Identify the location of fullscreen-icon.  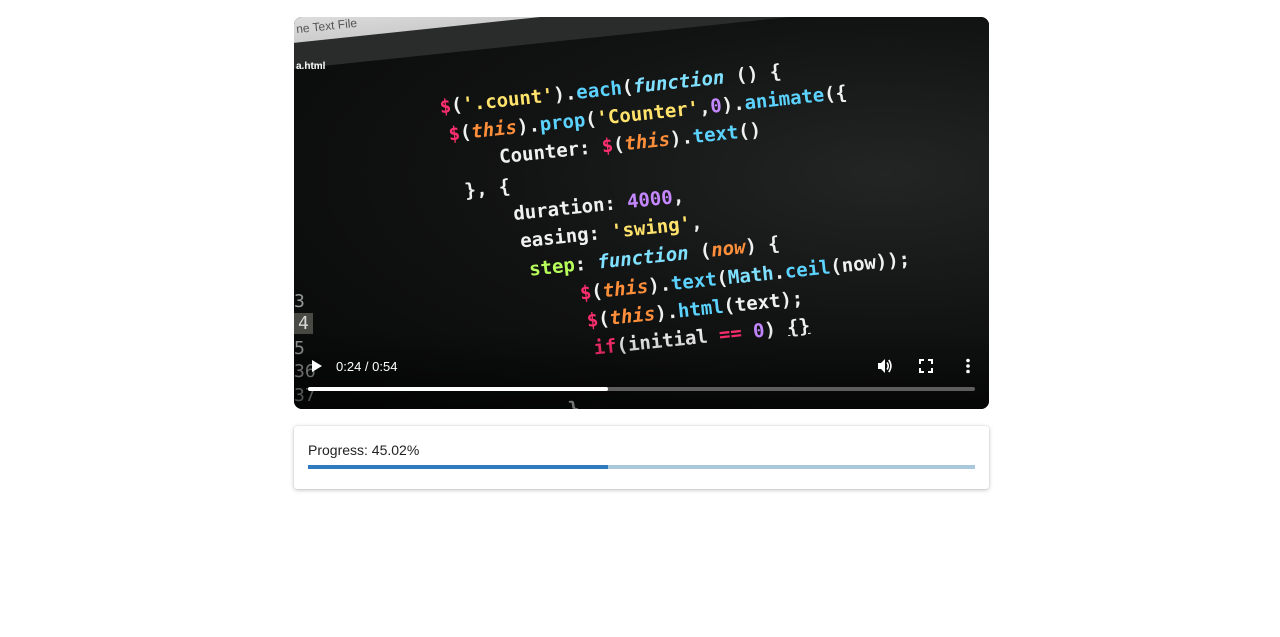
(926, 366).